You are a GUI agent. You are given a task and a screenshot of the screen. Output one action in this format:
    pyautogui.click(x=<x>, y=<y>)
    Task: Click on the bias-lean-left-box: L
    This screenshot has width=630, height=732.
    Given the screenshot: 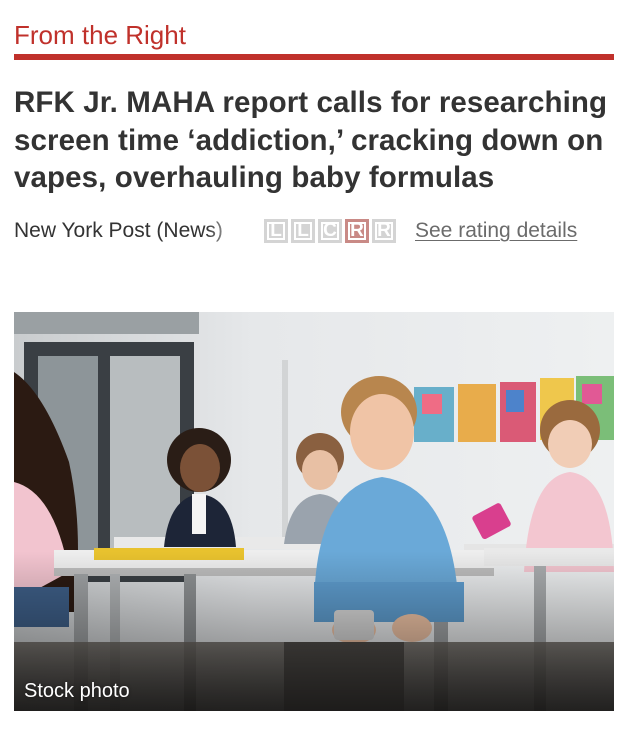 What is the action you would take?
    pyautogui.click(x=303, y=230)
    